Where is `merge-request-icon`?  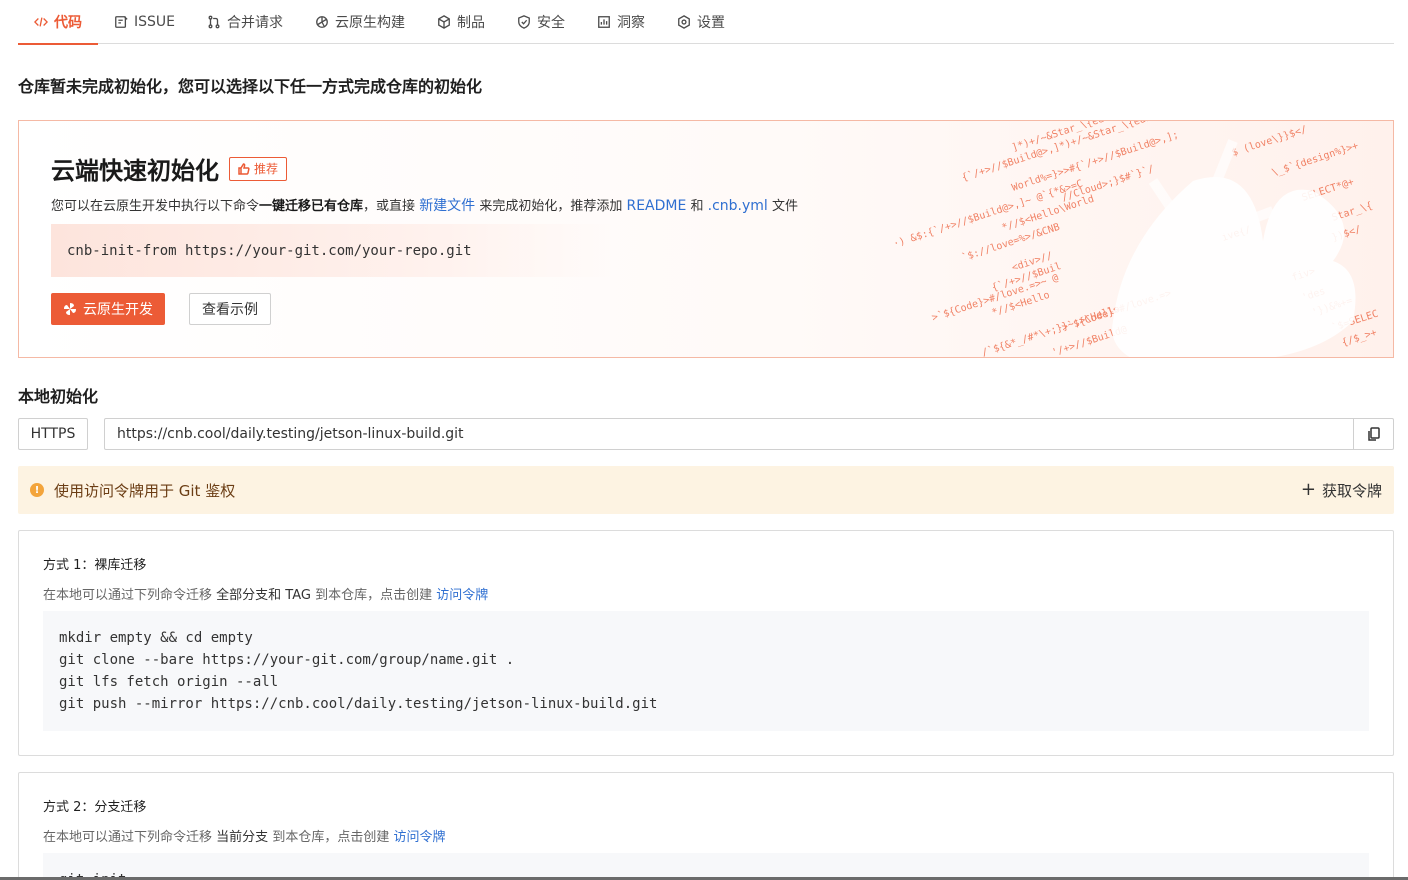 merge-request-icon is located at coordinates (214, 21).